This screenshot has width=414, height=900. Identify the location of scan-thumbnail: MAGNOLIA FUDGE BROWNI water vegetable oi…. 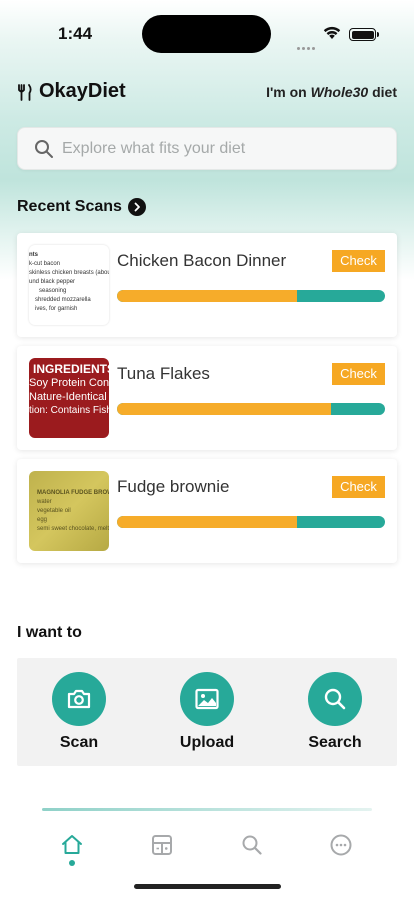
(69, 511).